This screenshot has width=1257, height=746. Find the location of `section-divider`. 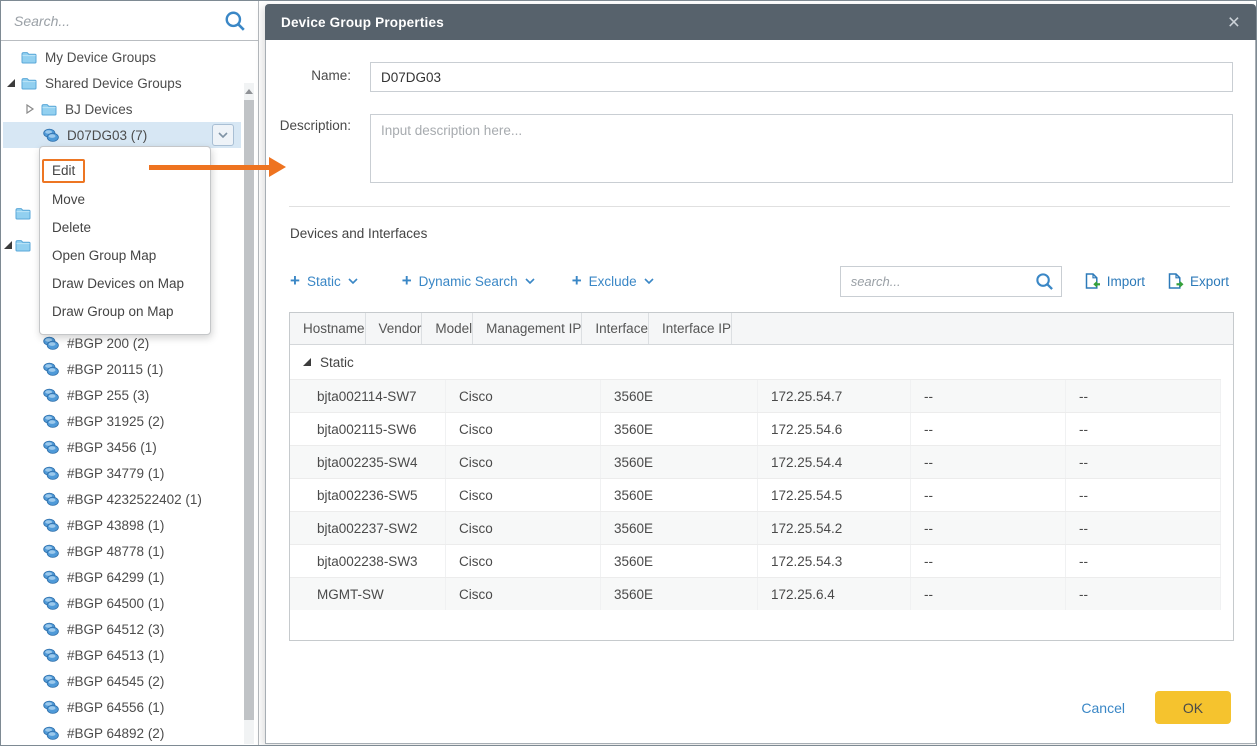

section-divider is located at coordinates (759, 206).